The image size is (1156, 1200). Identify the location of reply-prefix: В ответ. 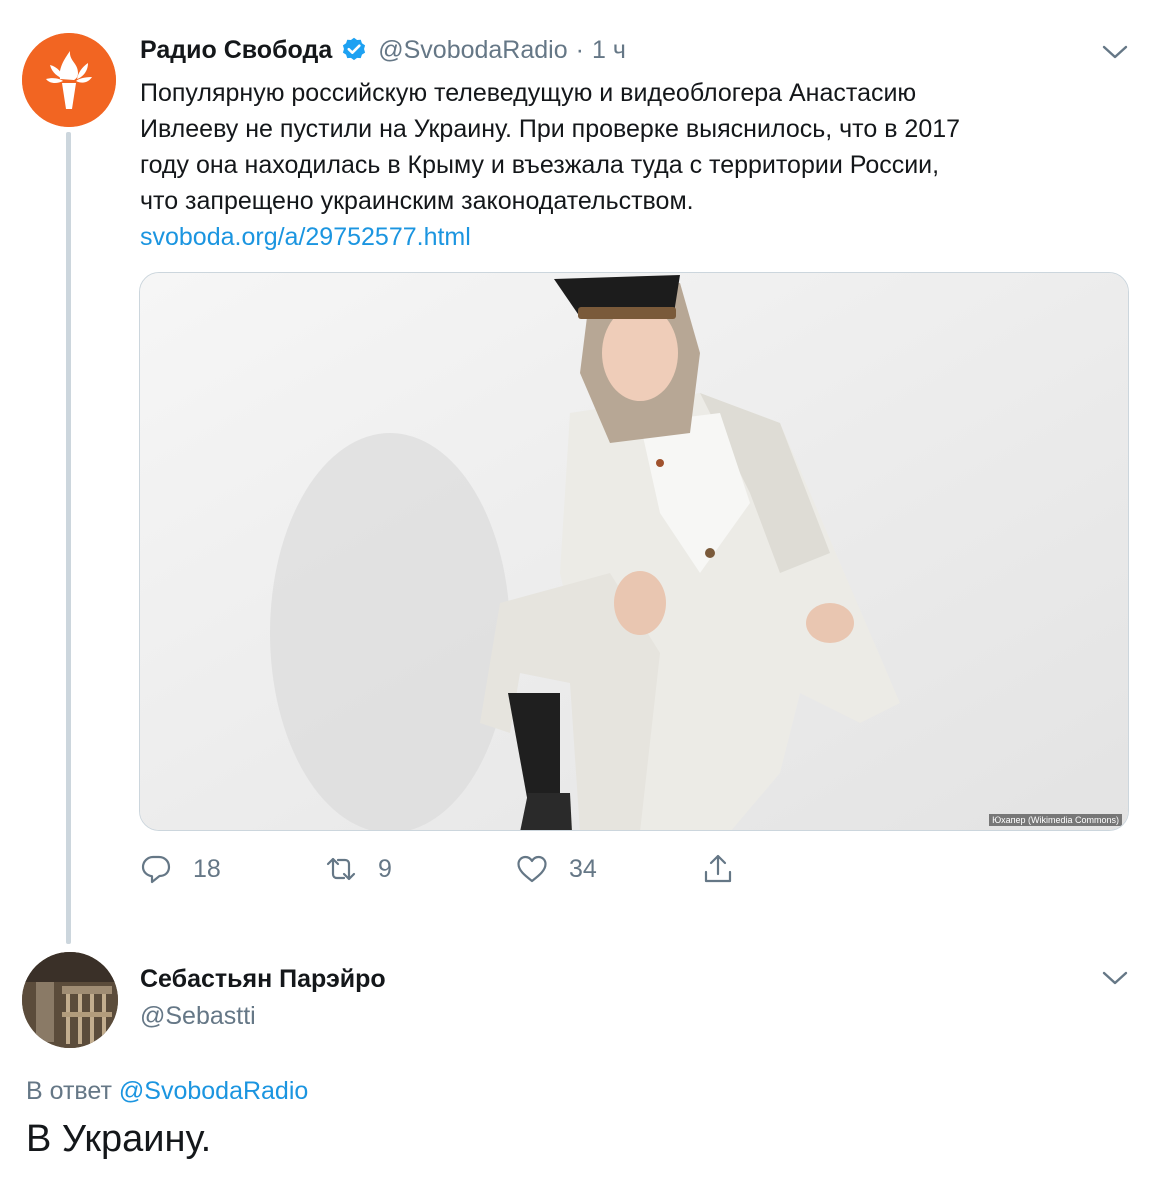
(69, 1091).